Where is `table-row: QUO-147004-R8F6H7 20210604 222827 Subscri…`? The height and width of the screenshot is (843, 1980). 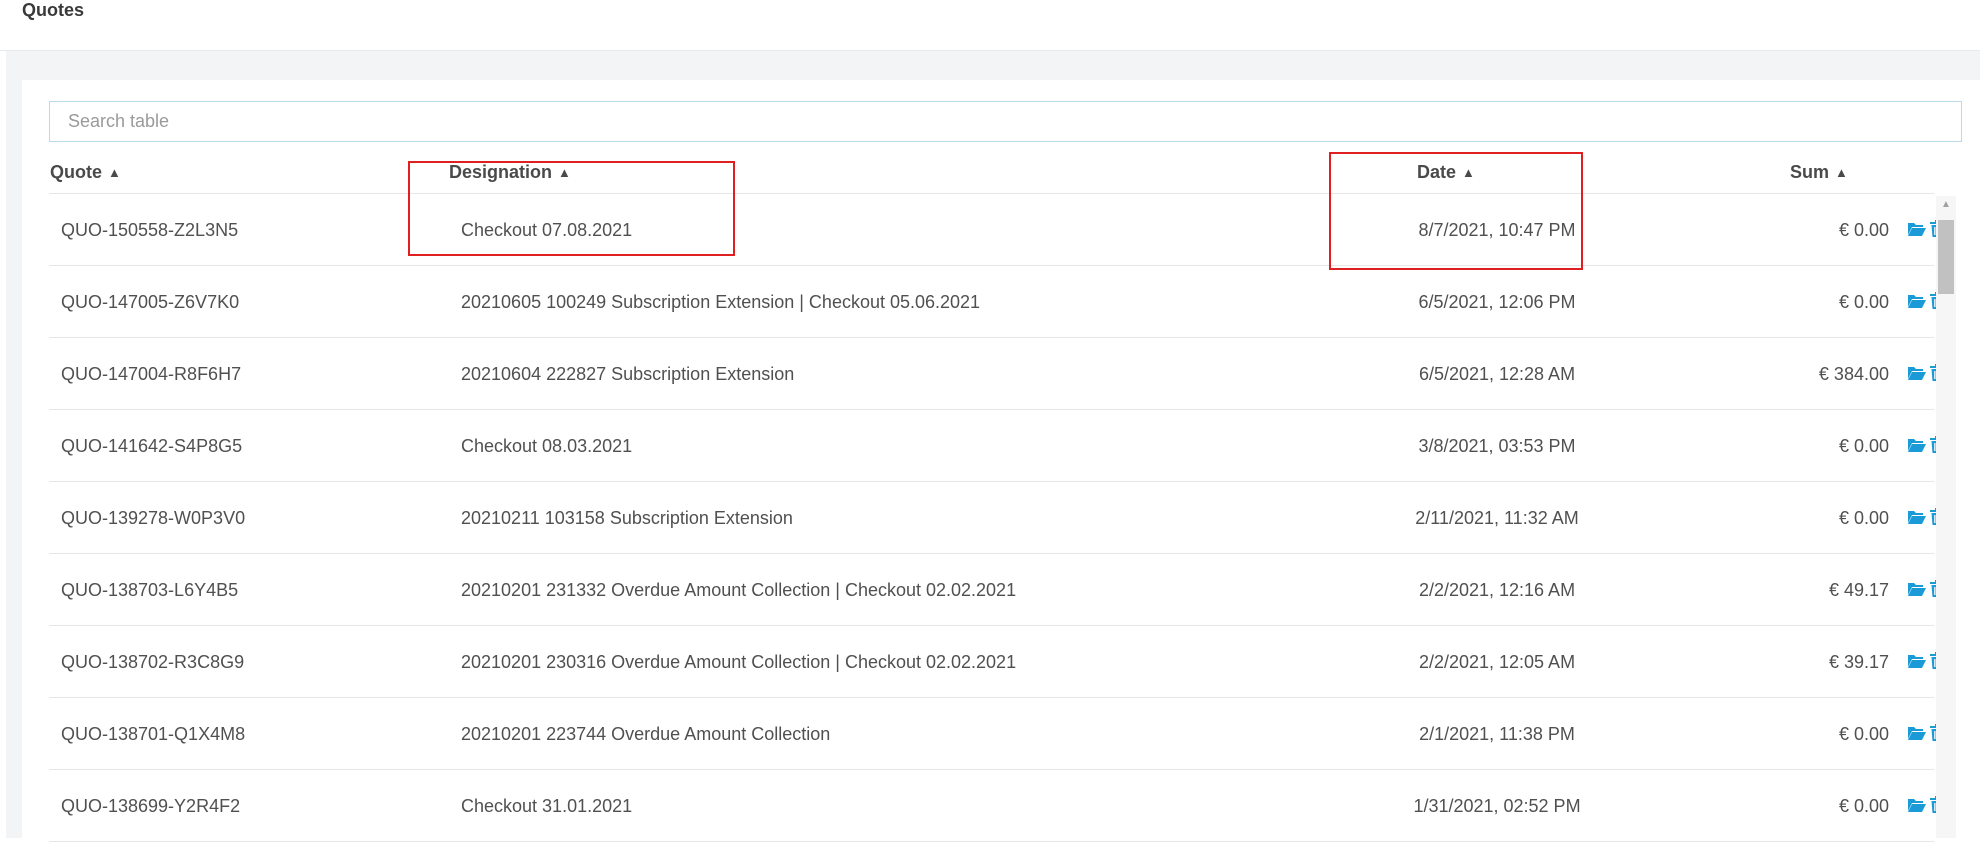
table-row: QUO-147004-R8F6H7 20210604 222827 Subscri… is located at coordinates (996, 374).